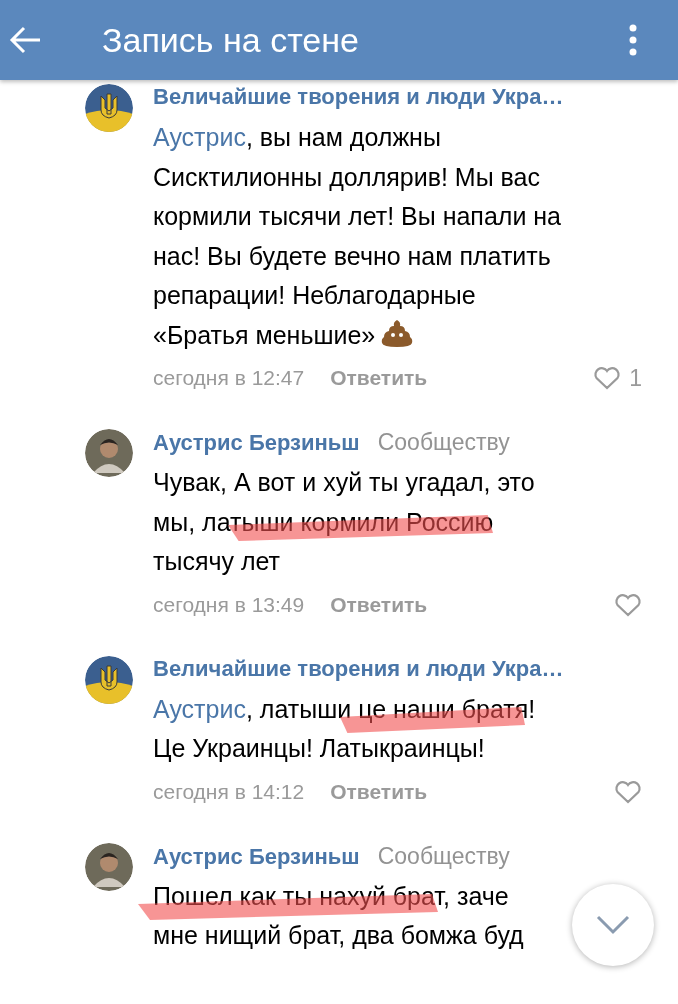  What do you see at coordinates (357, 236) in the screenshot?
I see `comment-text: Аустрис, вы нам должны Сисктилионны доллярив! Мы вас кормили тысячи лет! Вы напали на нас! Вы будете вечно нам платить репарации! Неблагодарные «Братья меньшие»` at bounding box center [357, 236].